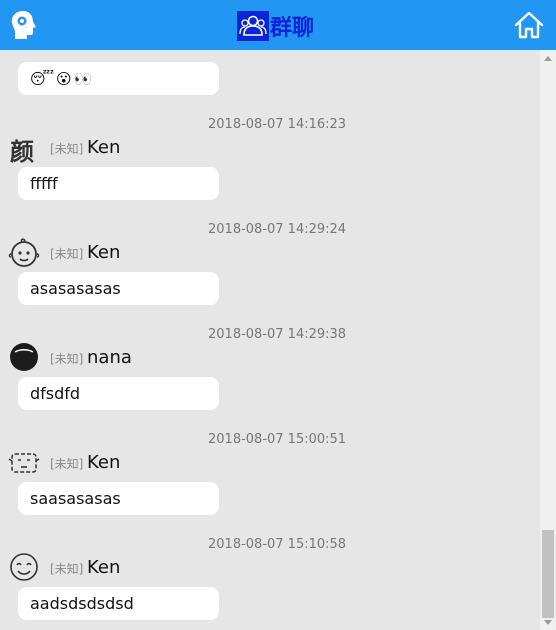 The height and width of the screenshot is (630, 556). What do you see at coordinates (277, 544) in the screenshot?
I see `message-timestamp: 2018-08-07 15:10:58` at bounding box center [277, 544].